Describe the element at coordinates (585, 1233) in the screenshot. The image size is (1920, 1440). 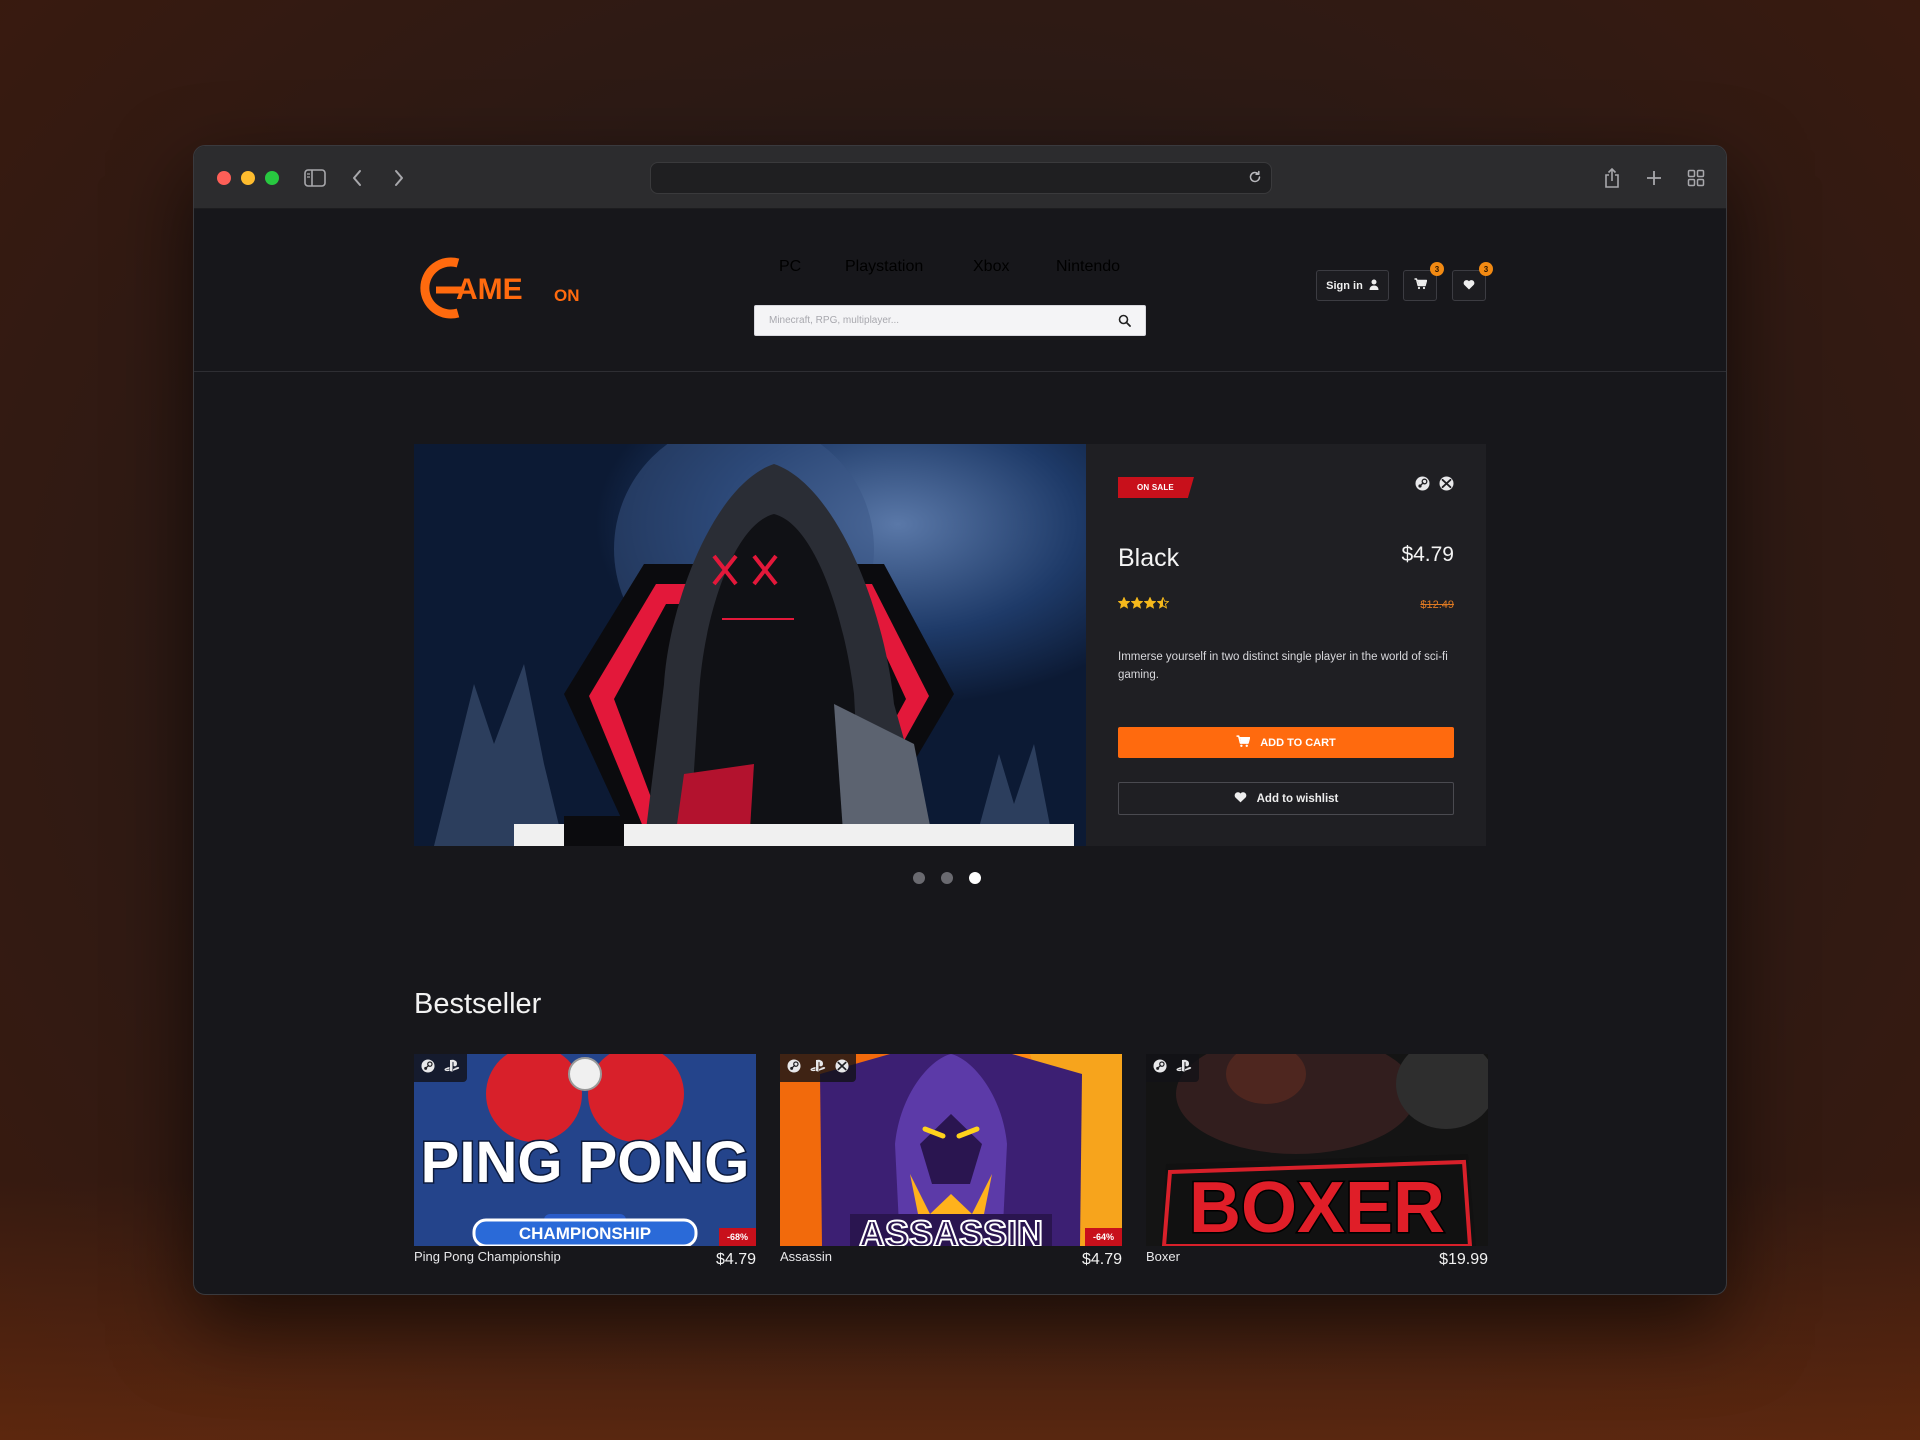
I see `ping-pong-art-subtext: CHAMPIONSHIP` at that location.